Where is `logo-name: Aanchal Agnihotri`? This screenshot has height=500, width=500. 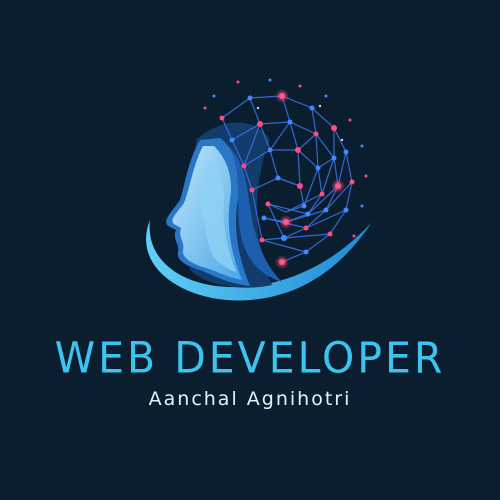
logo-name: Aanchal Agnihotri is located at coordinates (250, 399).